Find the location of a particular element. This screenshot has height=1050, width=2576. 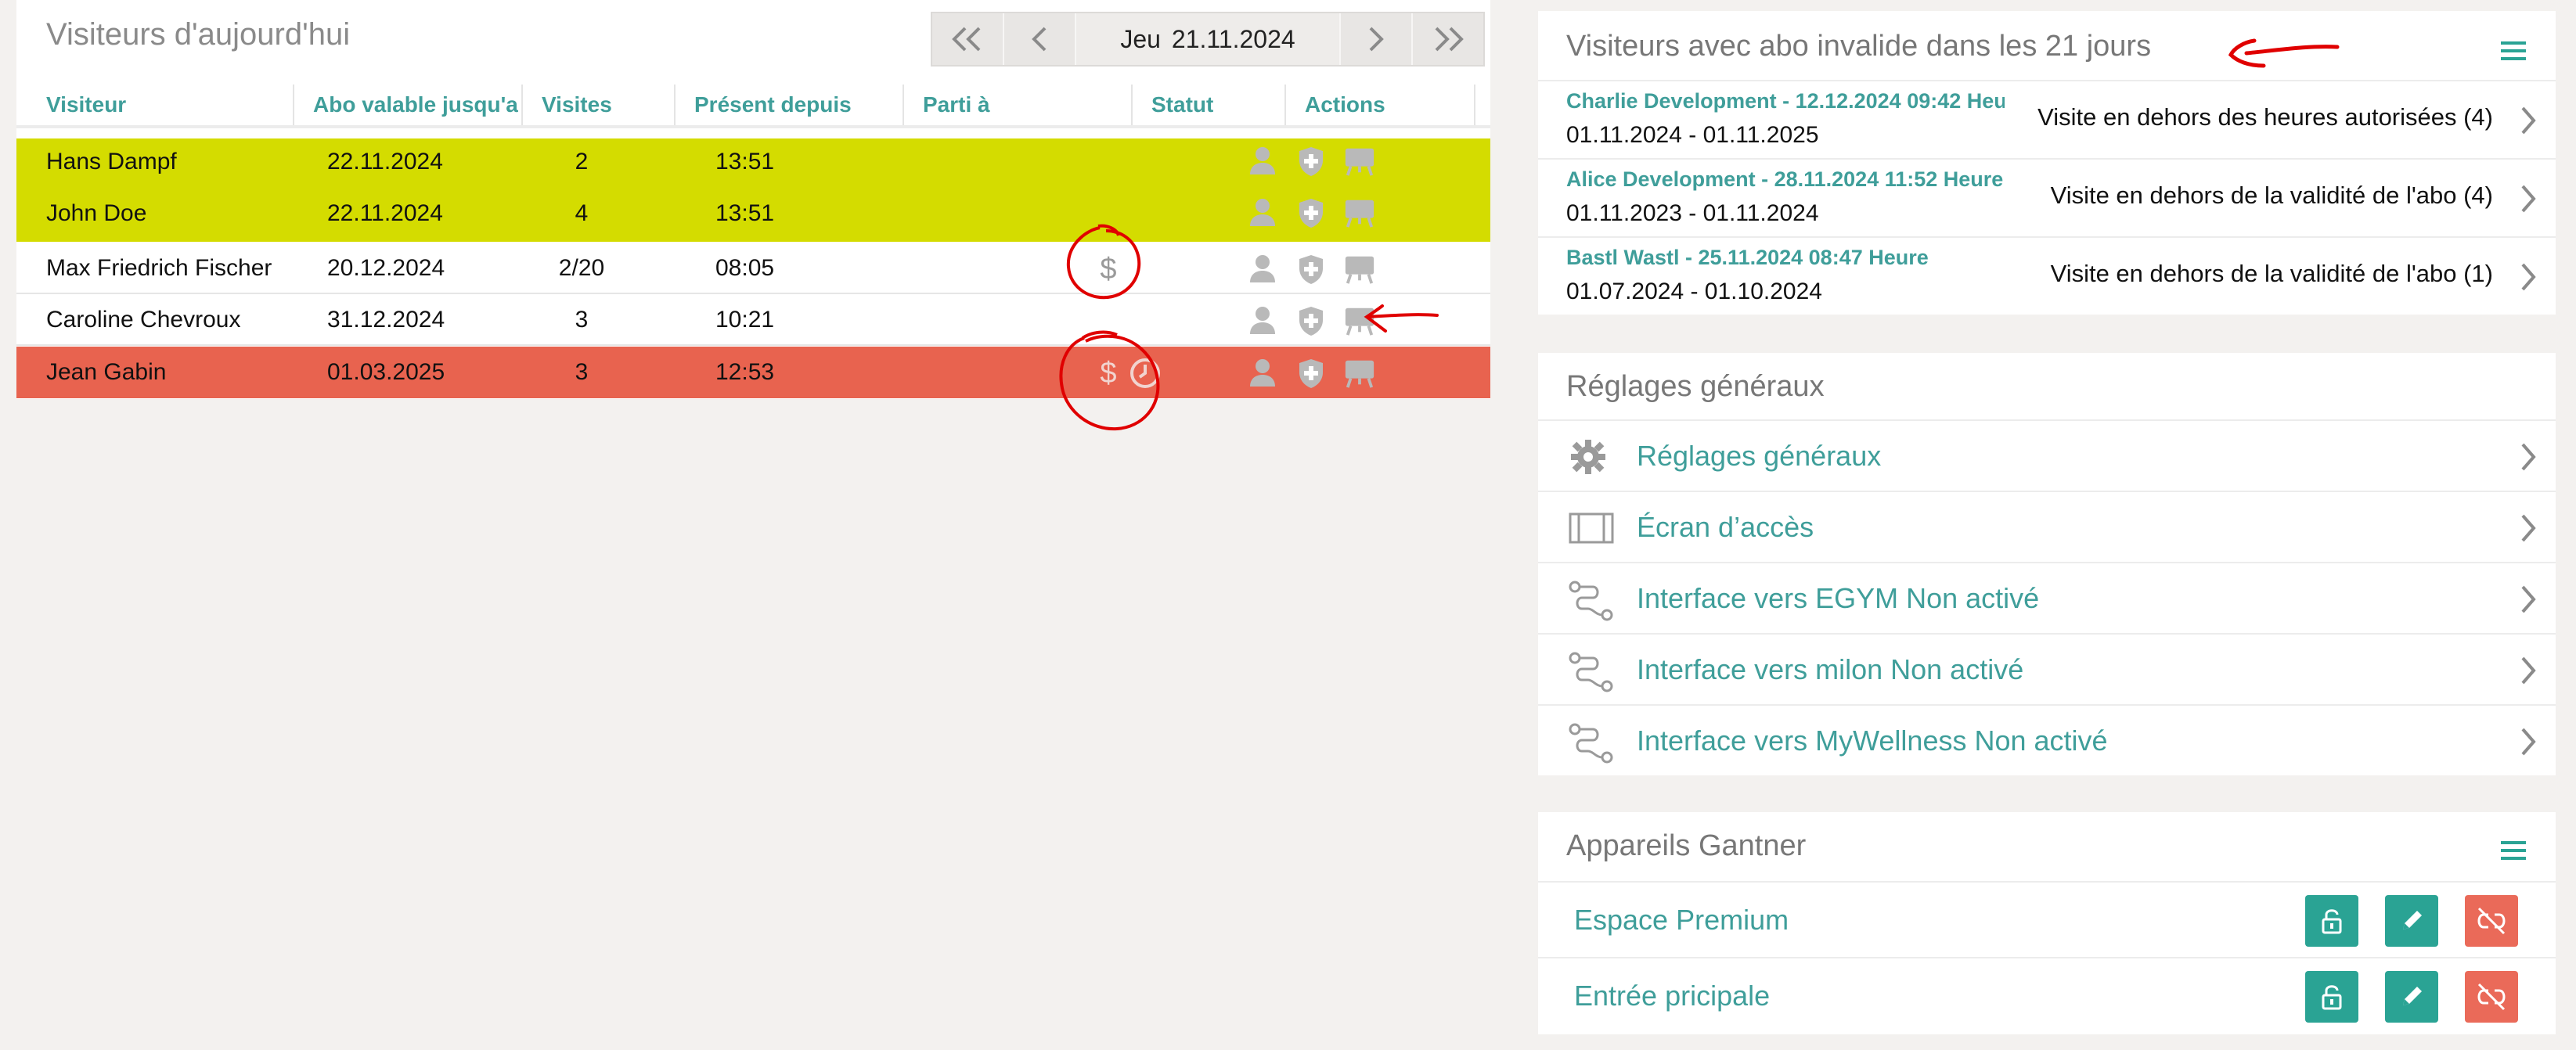

settings-item: Interface vers MyWellness Non activé is located at coordinates (2047, 739).